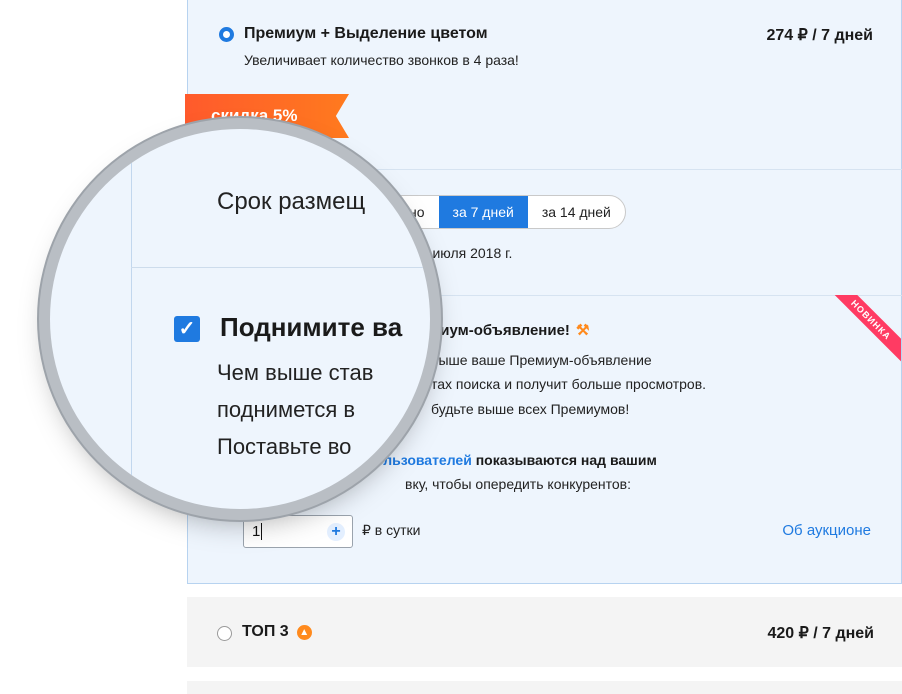 The width and height of the screenshot is (902, 694). What do you see at coordinates (336, 532) in the screenshot?
I see `plus-icon: +` at bounding box center [336, 532].